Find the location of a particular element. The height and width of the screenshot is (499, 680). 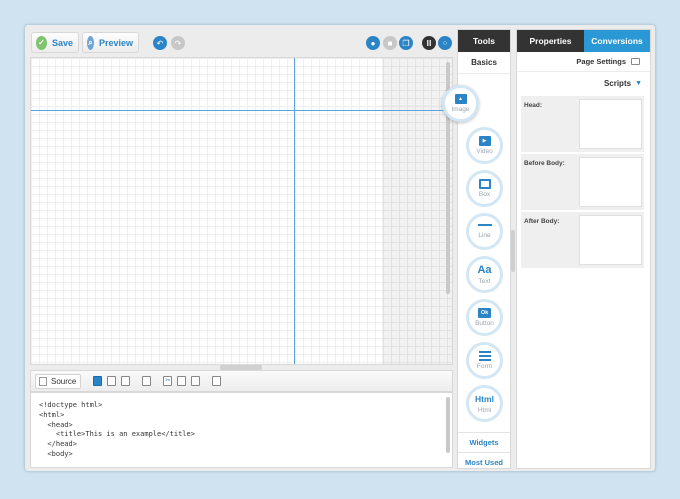

source-toolbar: Source ✂ is located at coordinates (241, 381).